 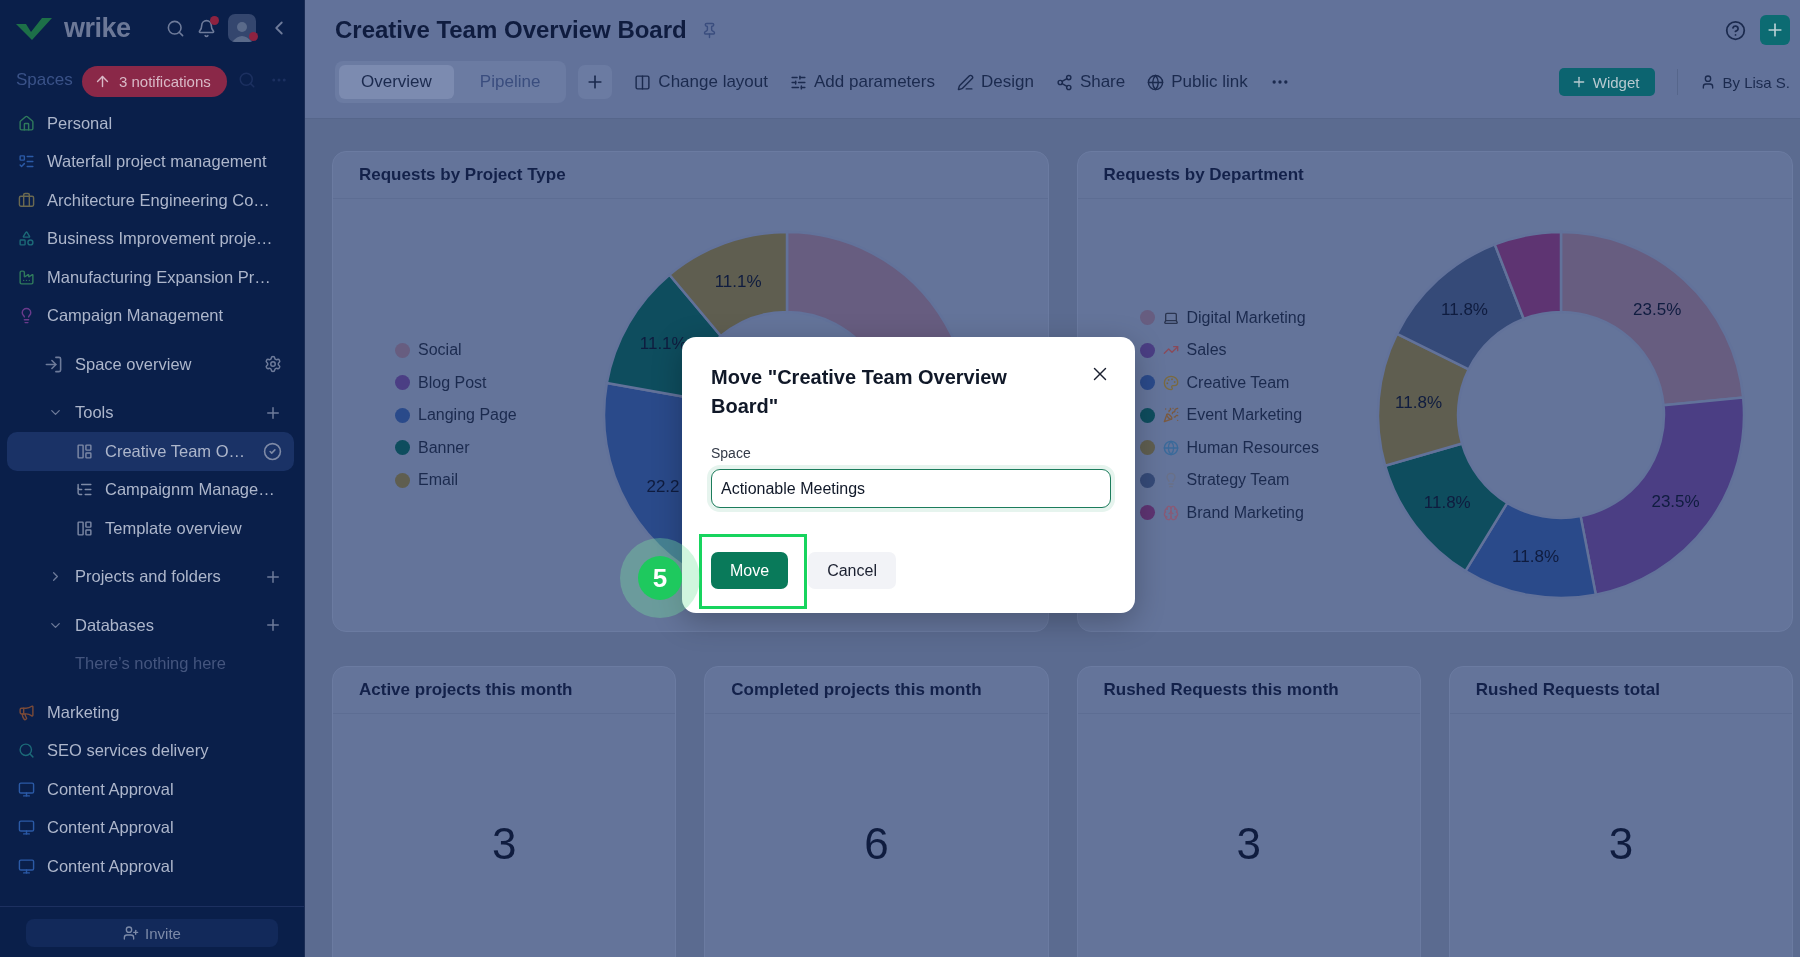 I want to click on section-header: Databases, so click(x=147, y=625).